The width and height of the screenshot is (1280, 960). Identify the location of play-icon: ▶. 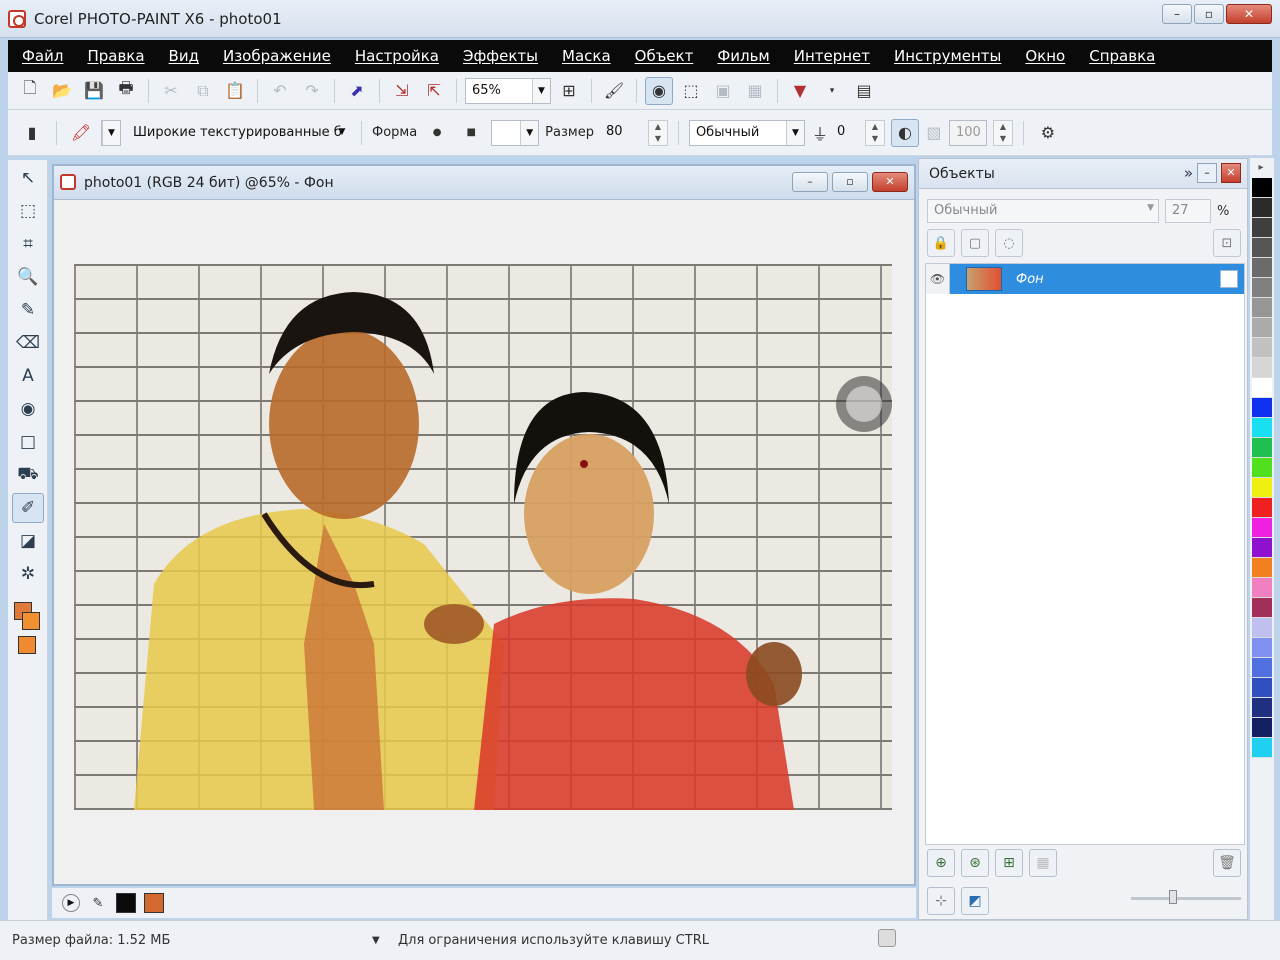
(71, 903).